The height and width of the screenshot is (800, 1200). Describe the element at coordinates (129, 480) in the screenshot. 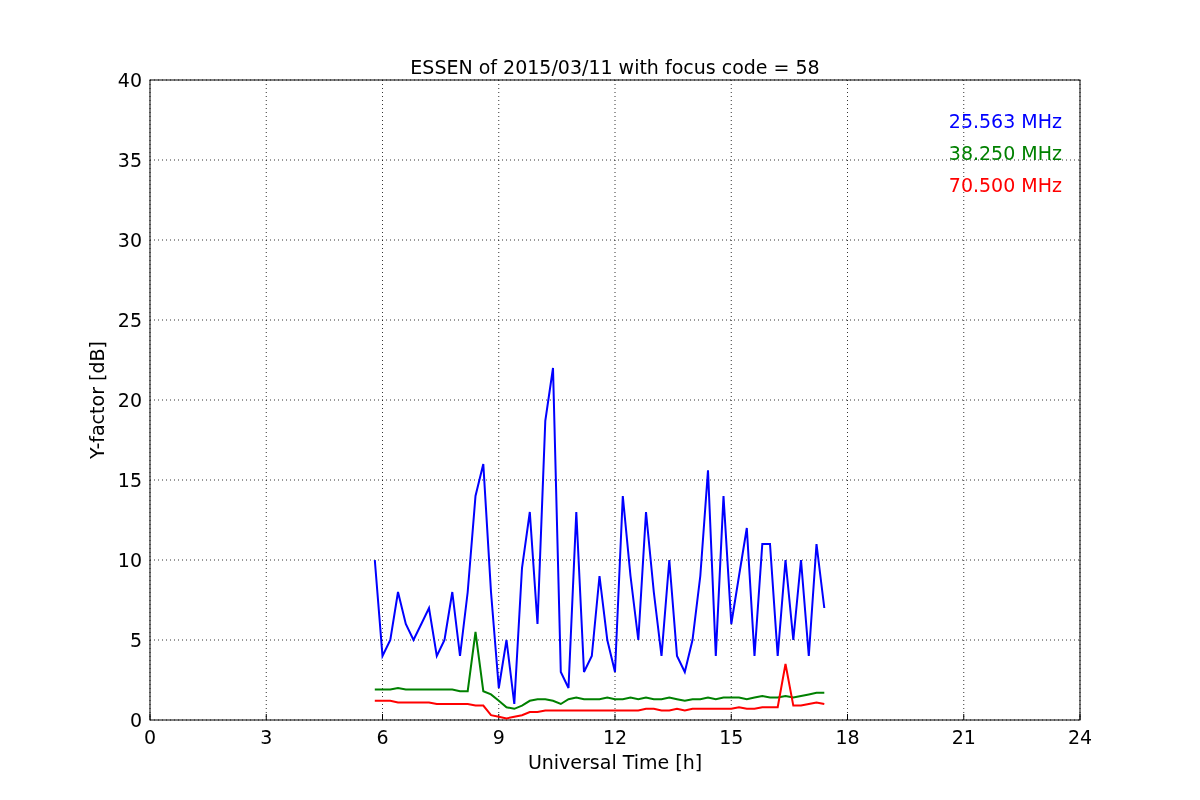

I see `y-tick-label: 15` at that location.